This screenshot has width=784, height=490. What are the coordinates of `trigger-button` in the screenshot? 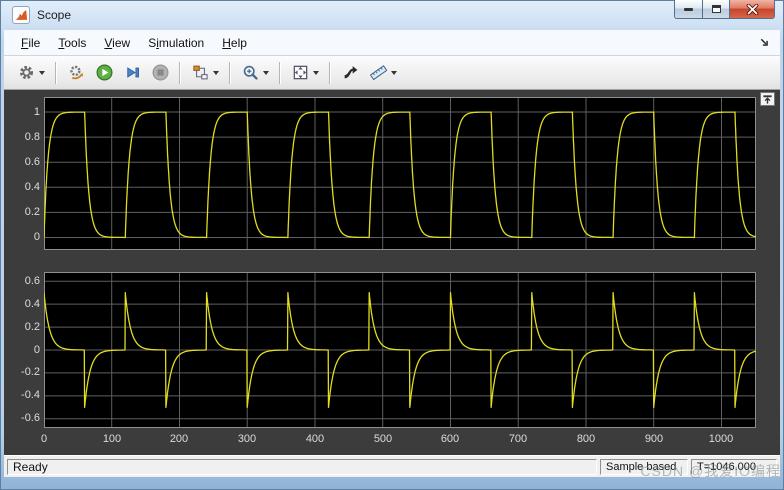 It's located at (350, 73).